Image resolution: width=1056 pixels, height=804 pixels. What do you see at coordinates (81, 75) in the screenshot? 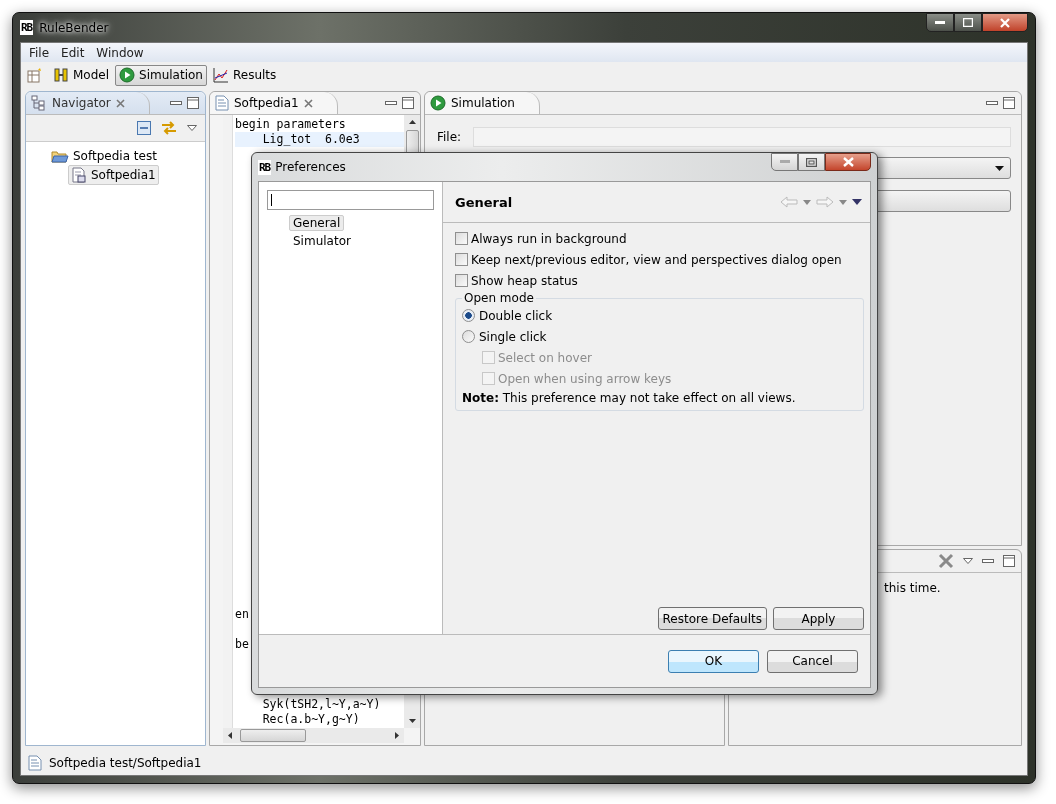
I see `perspective-button: Model` at bounding box center [81, 75].